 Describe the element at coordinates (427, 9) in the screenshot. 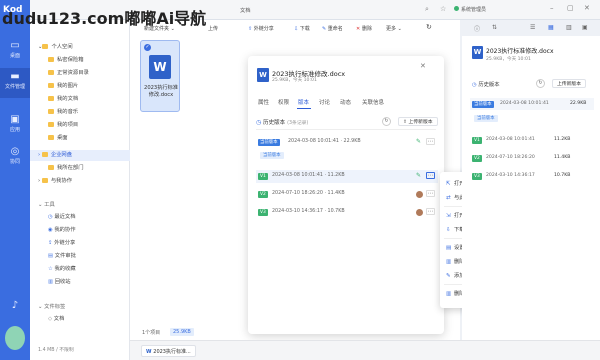

I see `search-icon: ⌕` at that location.